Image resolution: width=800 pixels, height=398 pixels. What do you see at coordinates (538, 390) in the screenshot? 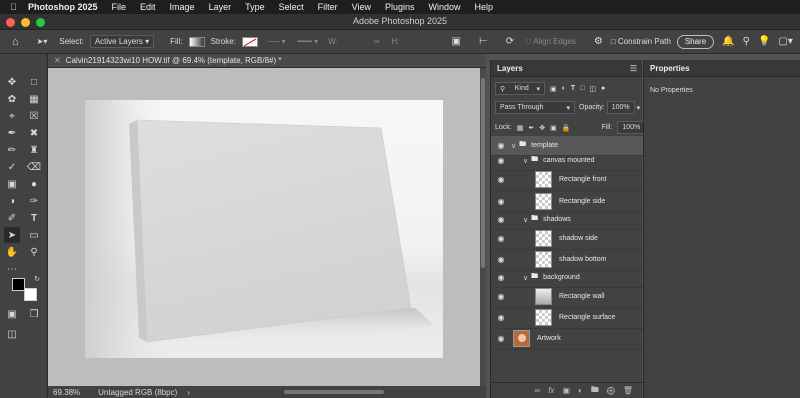
I see `link-layers-icon: ∞` at bounding box center [538, 390].